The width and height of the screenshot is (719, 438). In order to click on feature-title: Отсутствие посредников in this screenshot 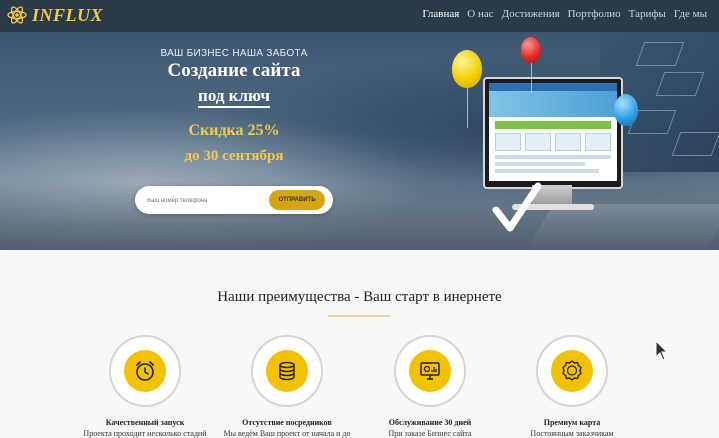, I will do `click(287, 422)`.